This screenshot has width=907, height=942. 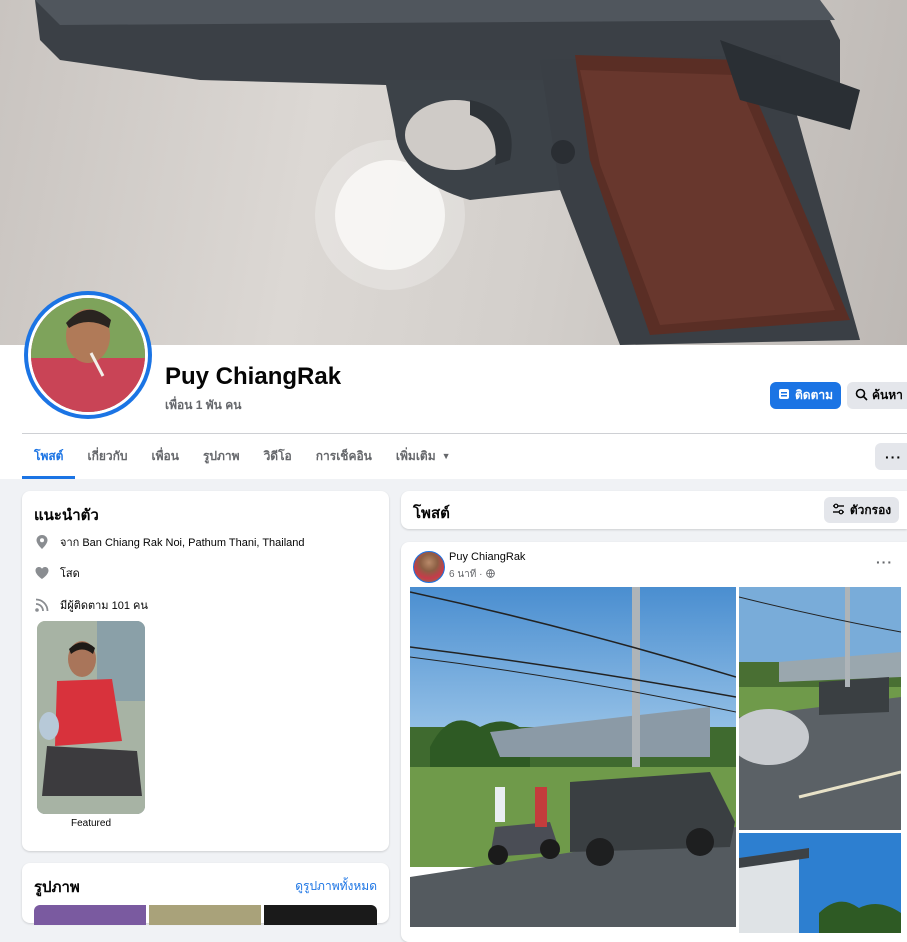 I want to click on search-button: ค้นหา, so click(x=877, y=395).